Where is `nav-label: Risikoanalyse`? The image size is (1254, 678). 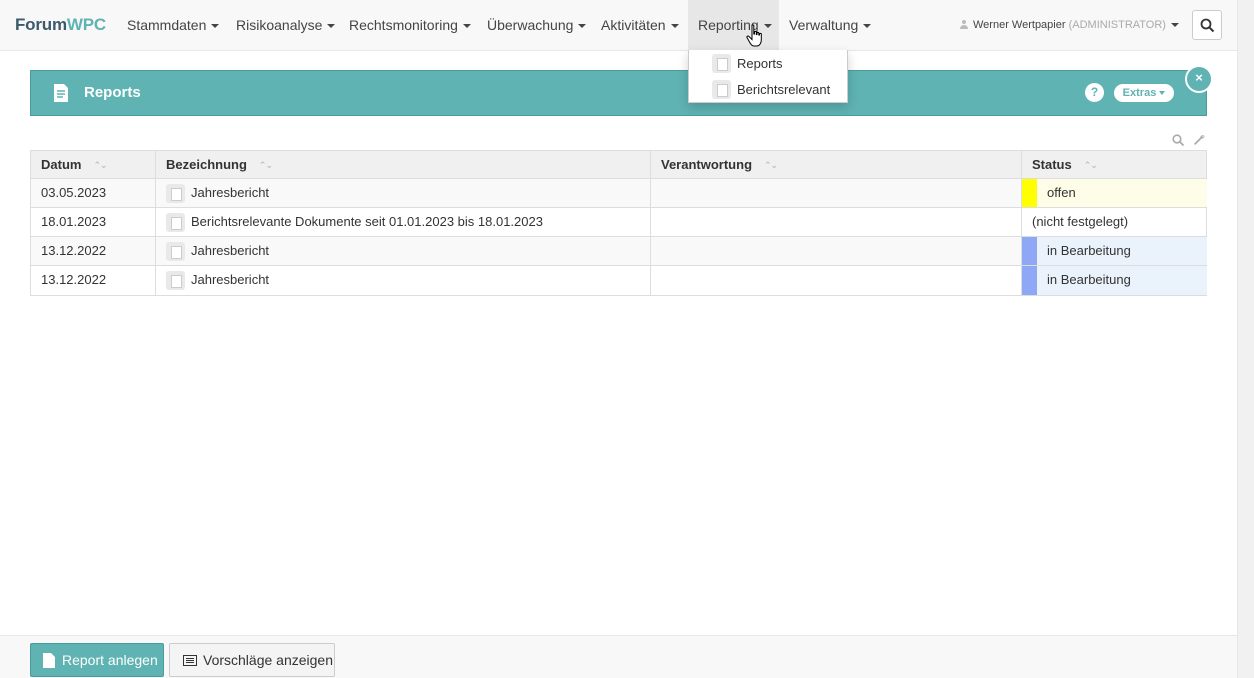 nav-label: Risikoanalyse is located at coordinates (279, 25).